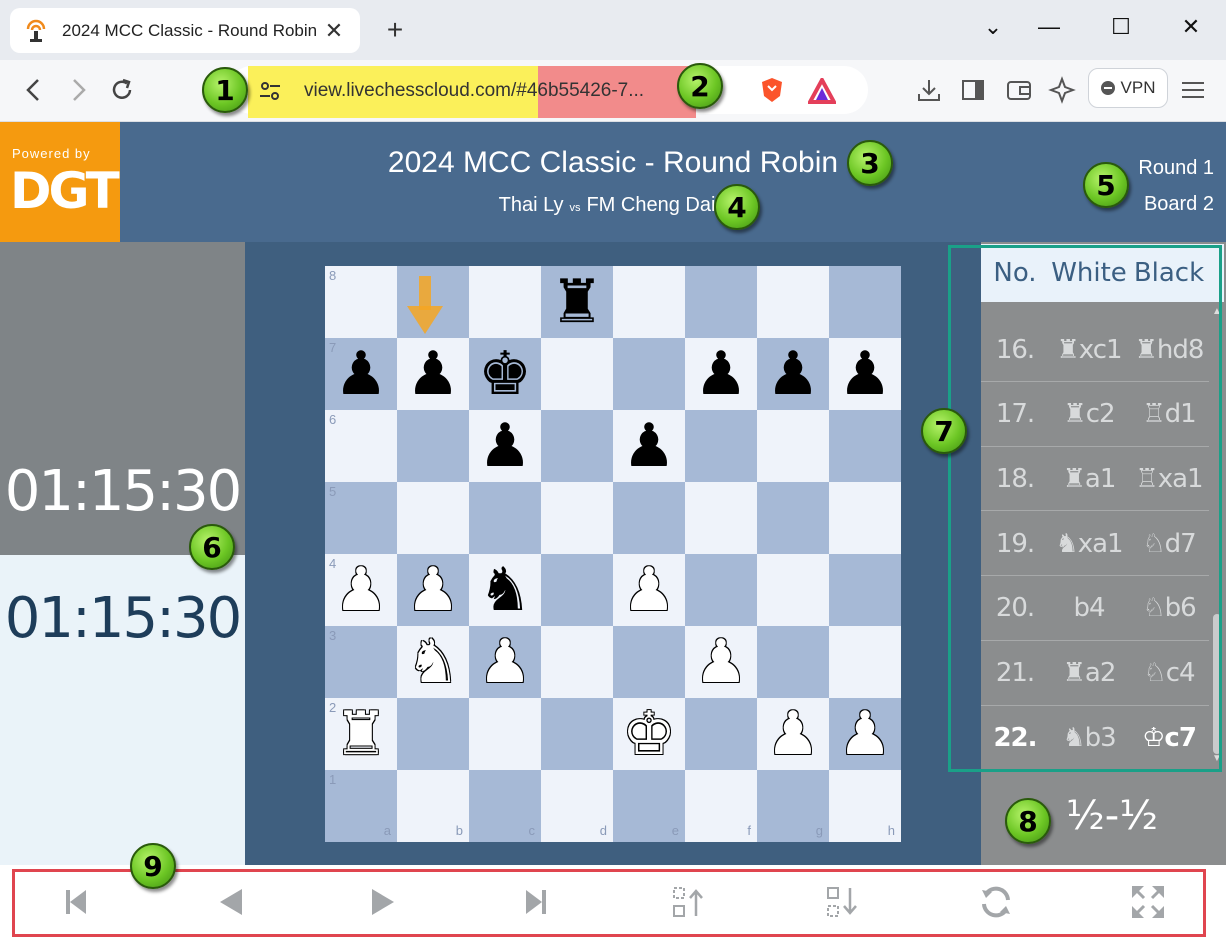 Image resolution: width=1226 pixels, height=937 pixels. What do you see at coordinates (865, 302) in the screenshot?
I see `square-h8` at bounding box center [865, 302].